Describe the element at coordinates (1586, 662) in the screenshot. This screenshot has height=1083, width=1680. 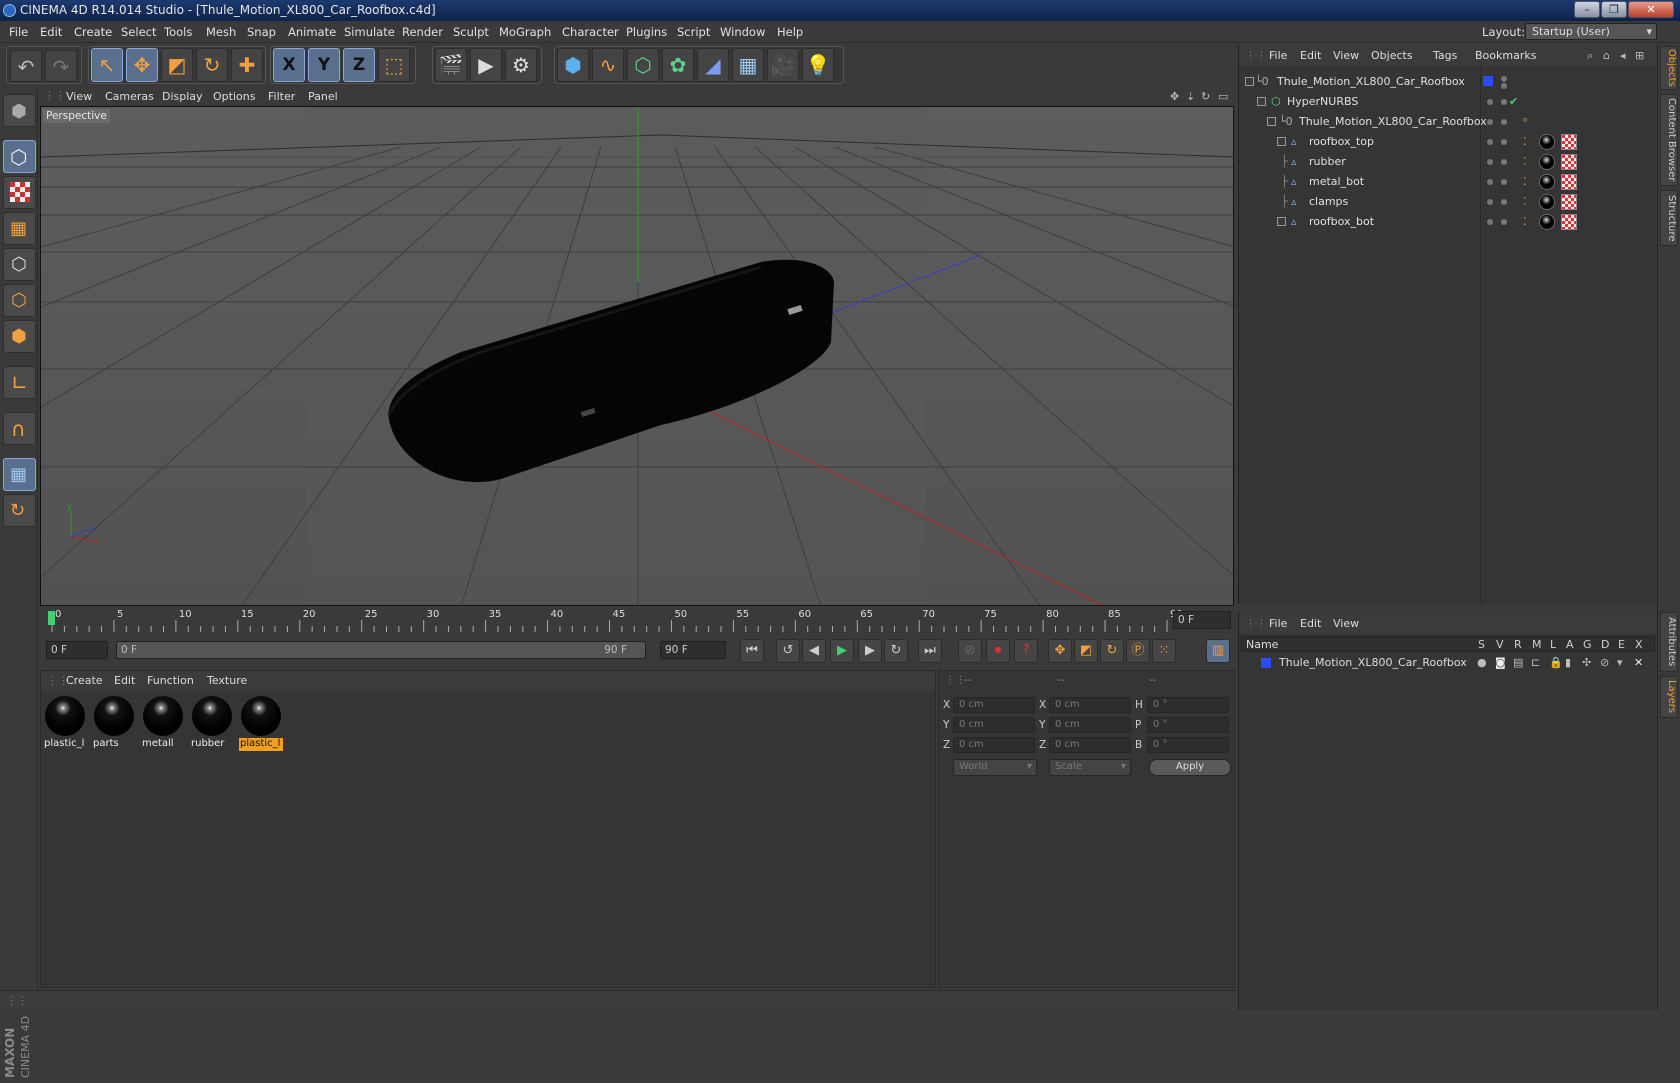
I see `generator-toggle-icon: ✣` at that location.